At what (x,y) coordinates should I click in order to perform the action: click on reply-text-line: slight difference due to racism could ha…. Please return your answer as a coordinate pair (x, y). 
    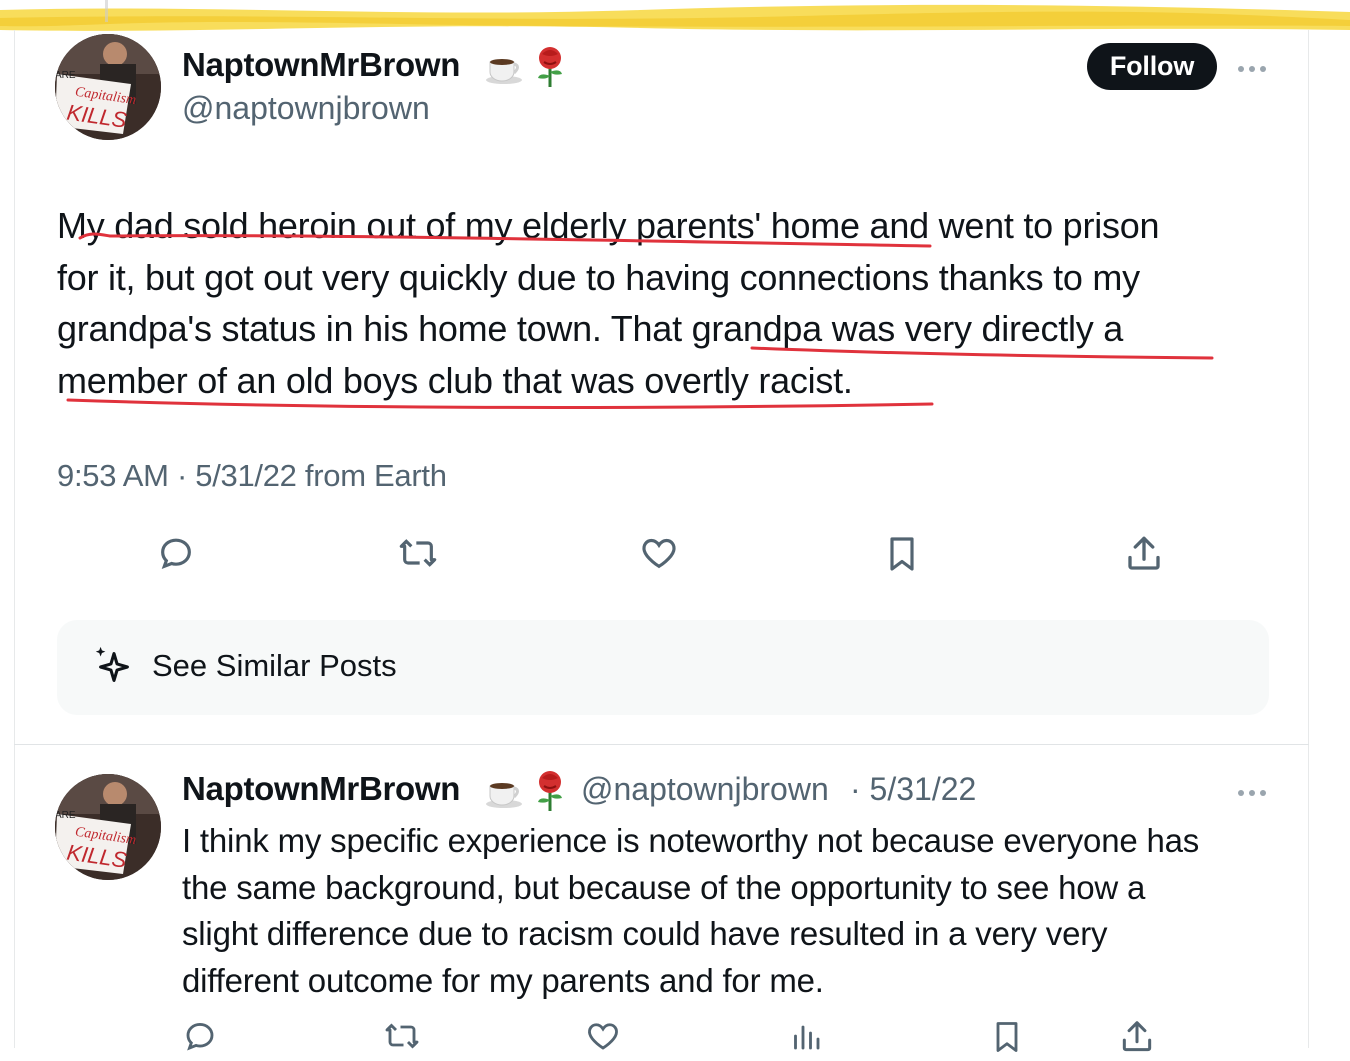
    Looking at the image, I should click on (645, 933).